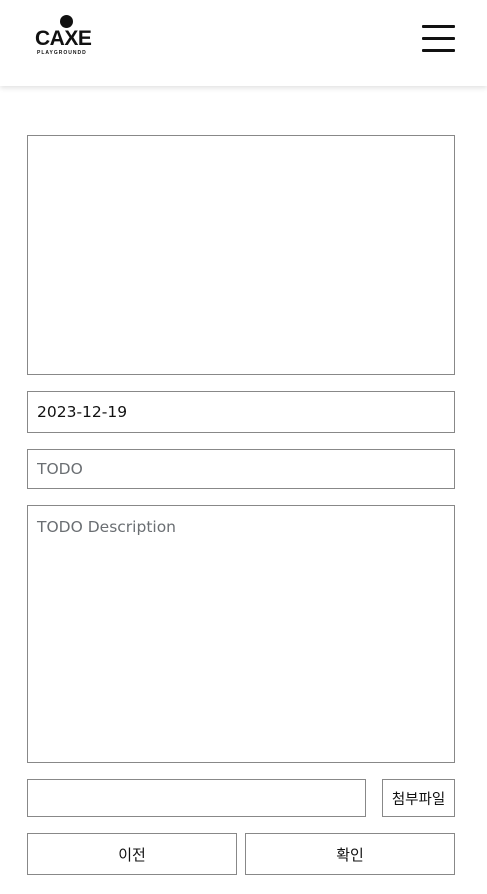 The width and height of the screenshot is (487, 894). I want to click on logo-text: CAXE, so click(63, 38).